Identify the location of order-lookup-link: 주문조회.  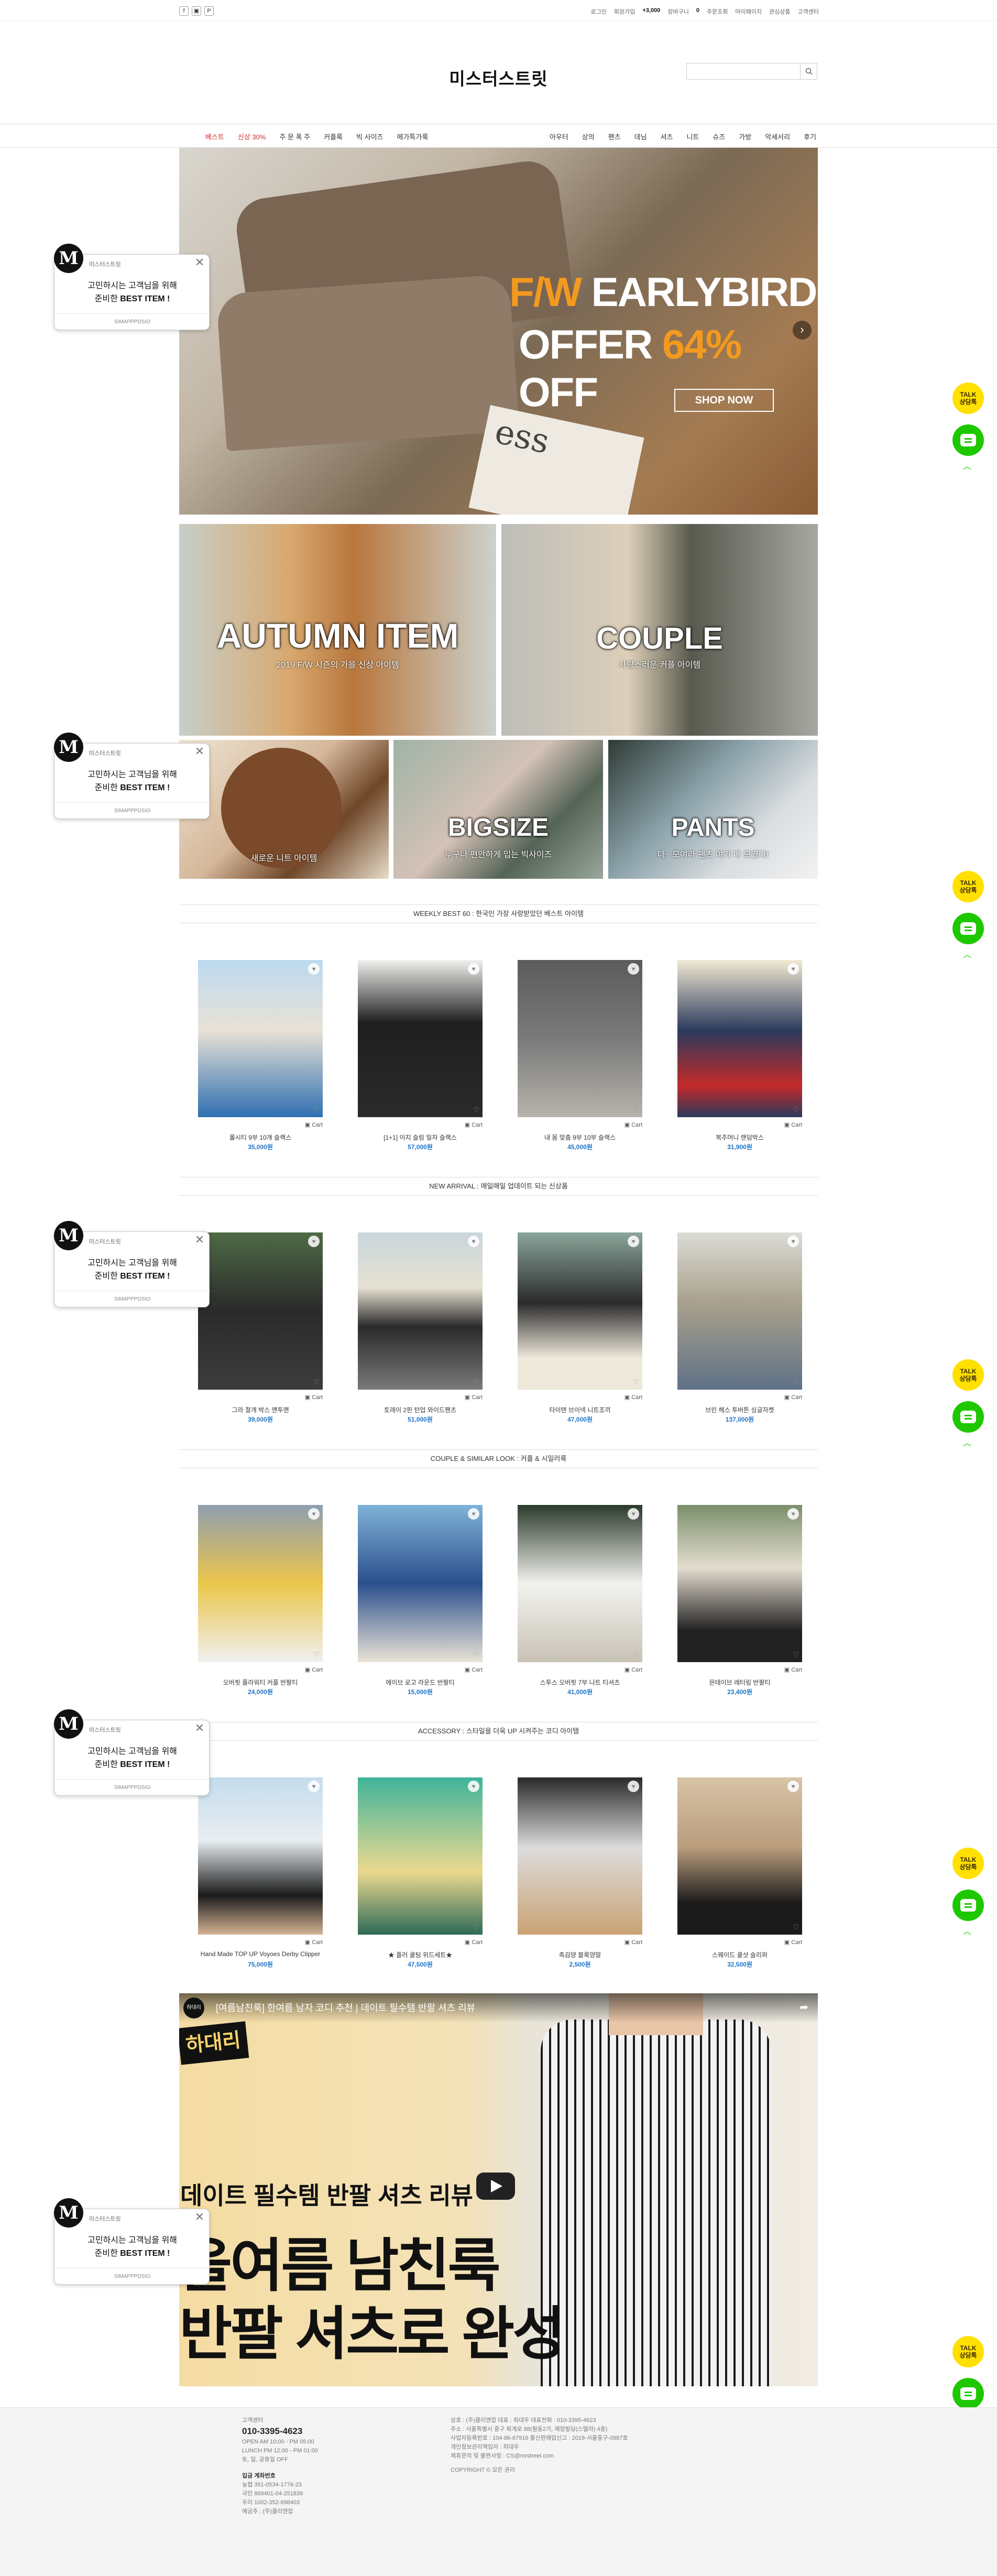
(717, 11).